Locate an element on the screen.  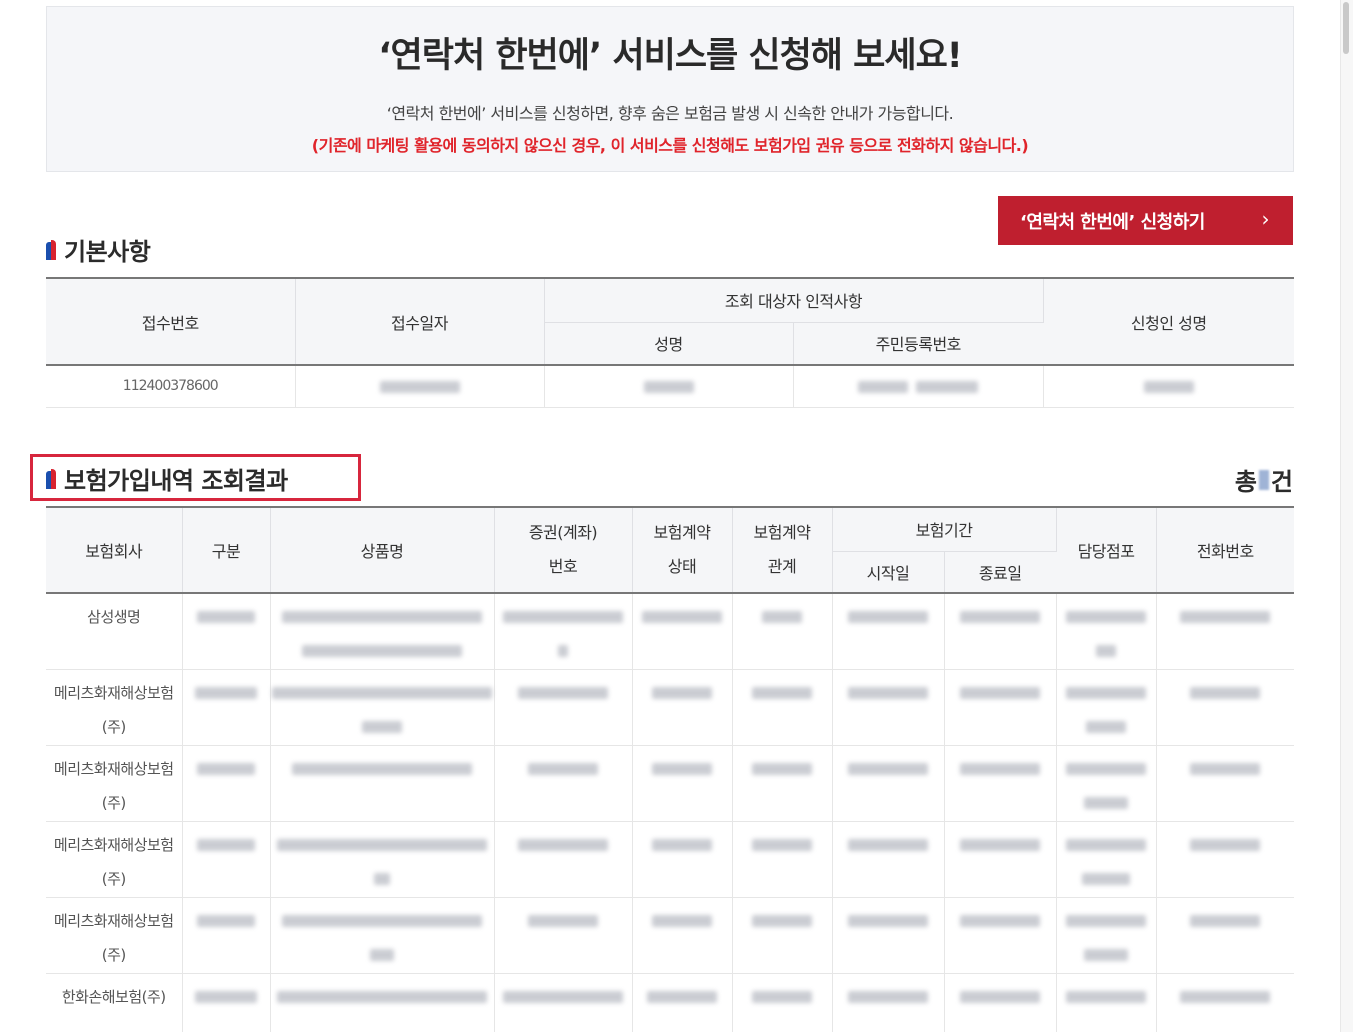
header-end-date: 종료일 is located at coordinates (1000, 572).